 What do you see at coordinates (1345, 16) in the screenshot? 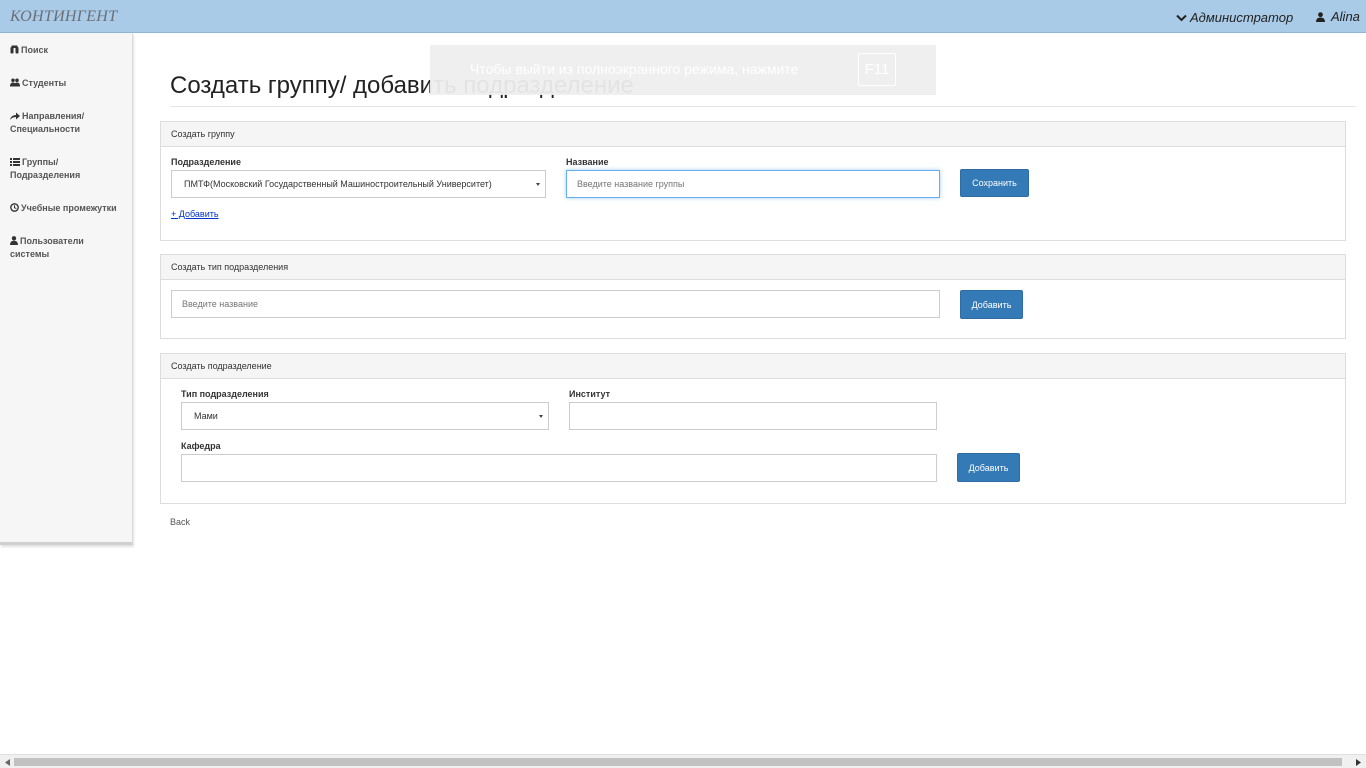
I see `user-name: Alina` at bounding box center [1345, 16].